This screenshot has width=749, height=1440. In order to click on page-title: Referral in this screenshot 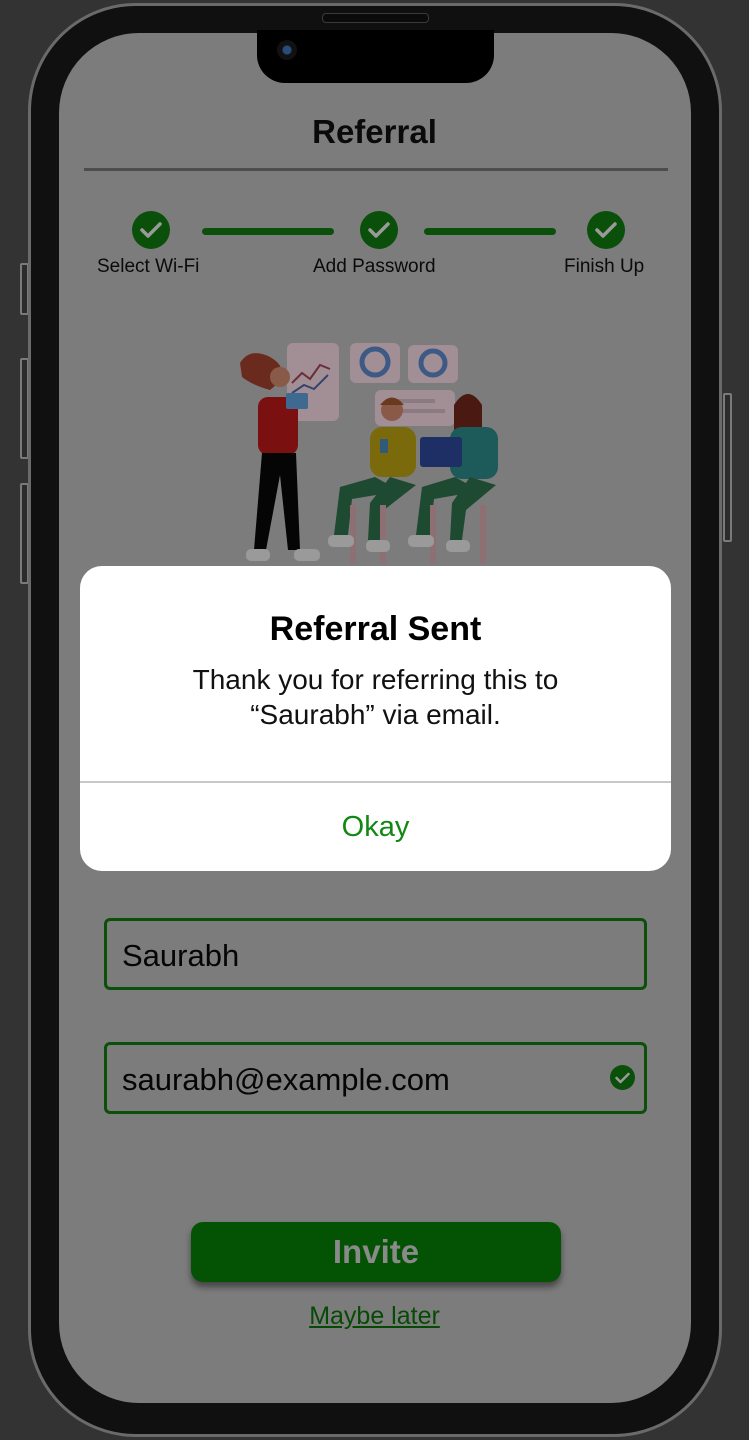, I will do `click(374, 131)`.